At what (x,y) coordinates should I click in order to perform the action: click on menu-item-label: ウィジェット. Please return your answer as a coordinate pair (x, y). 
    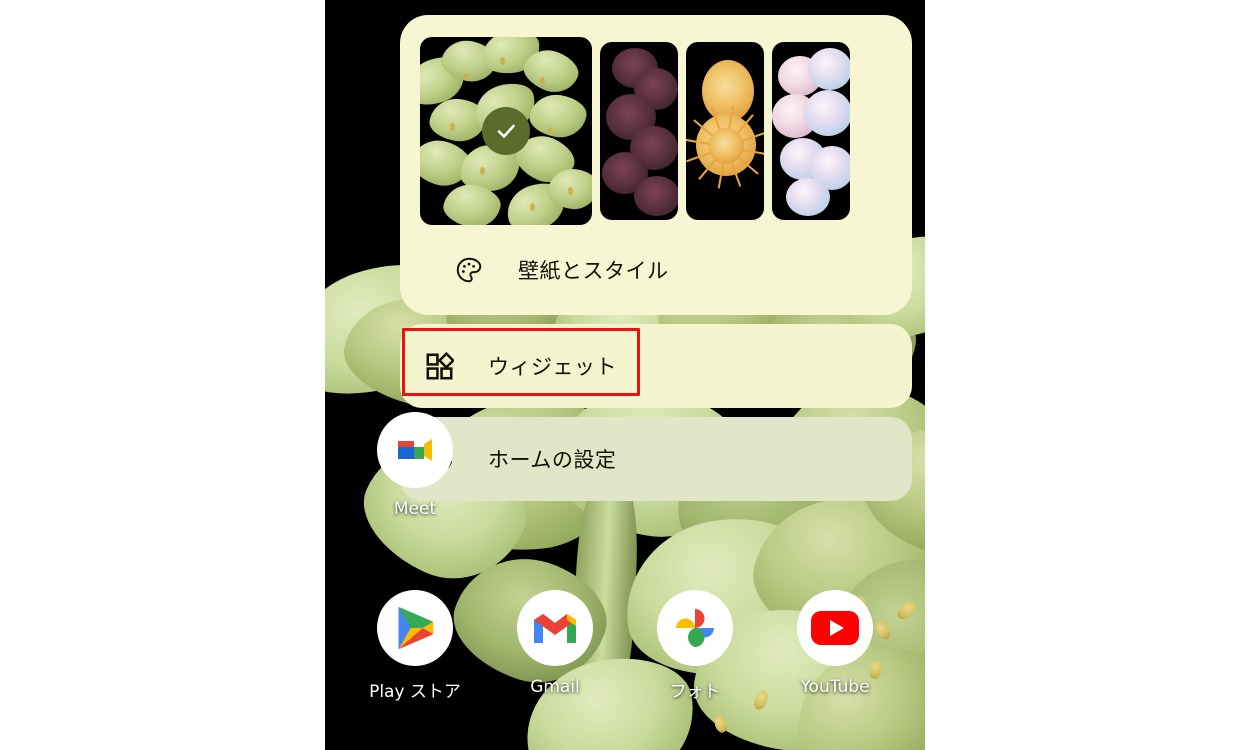
    Looking at the image, I should click on (552, 367).